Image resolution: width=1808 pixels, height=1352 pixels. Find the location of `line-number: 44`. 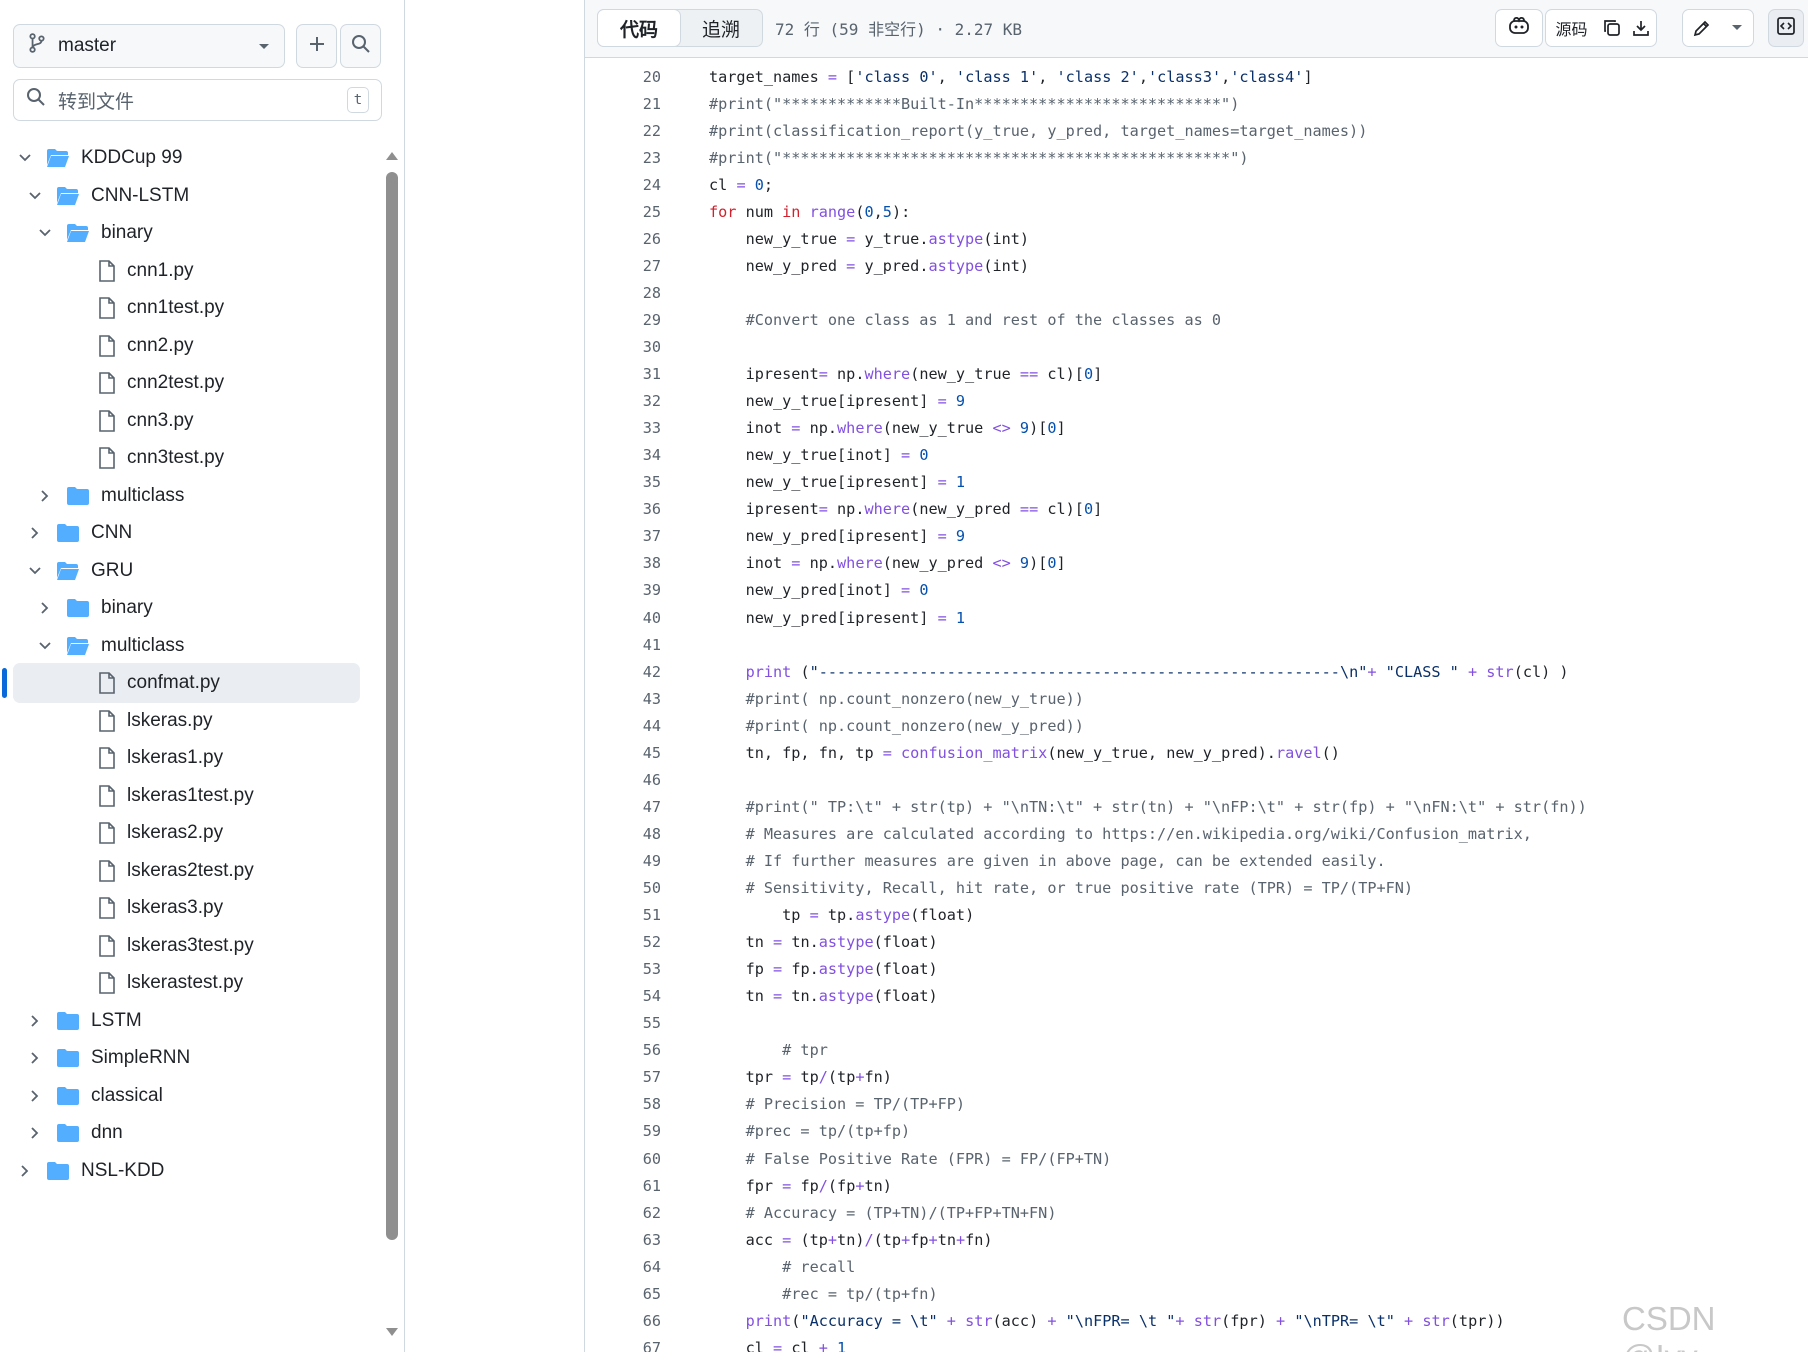

line-number: 44 is located at coordinates (623, 726).